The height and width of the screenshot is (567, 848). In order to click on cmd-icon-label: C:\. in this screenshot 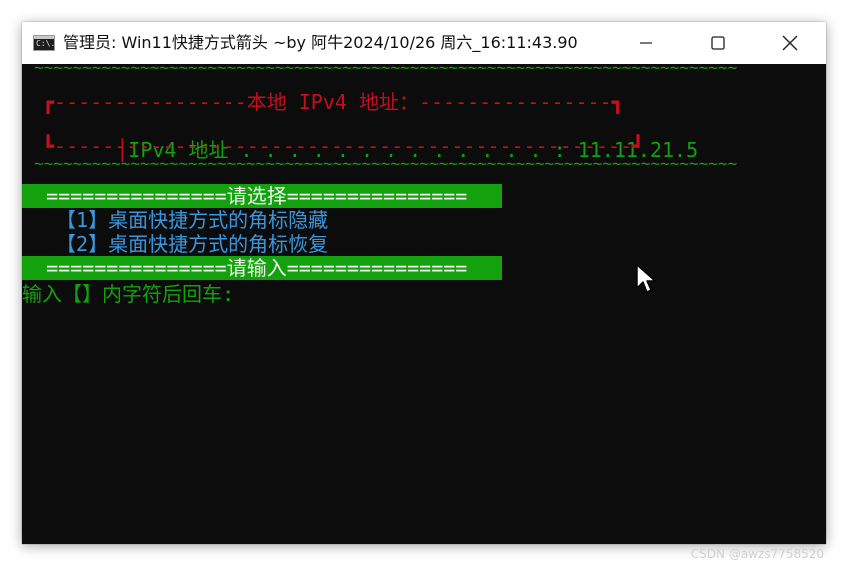, I will do `click(46, 43)`.